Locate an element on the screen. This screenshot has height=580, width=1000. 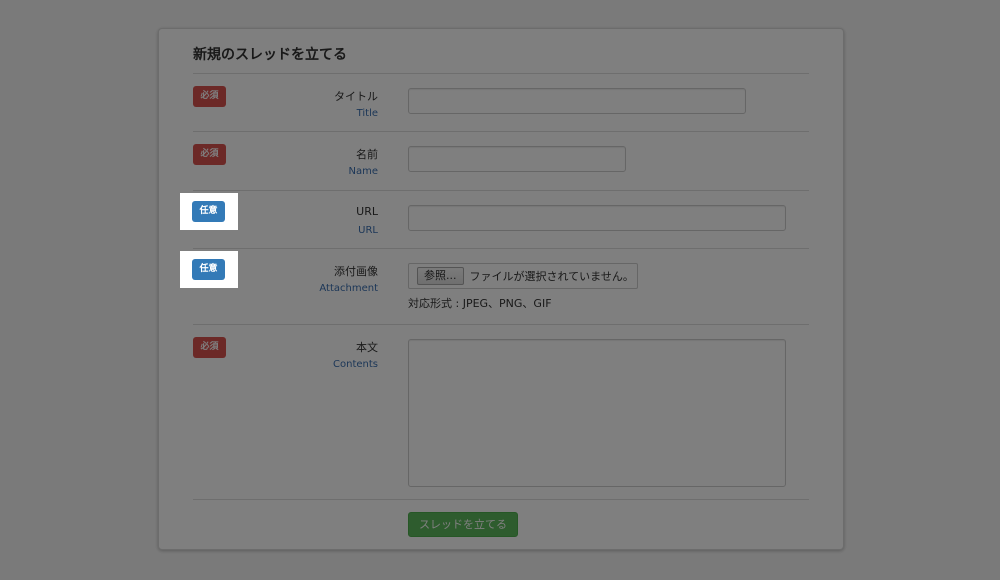
form-row-name: 必須 名前 Name is located at coordinates (501, 161).